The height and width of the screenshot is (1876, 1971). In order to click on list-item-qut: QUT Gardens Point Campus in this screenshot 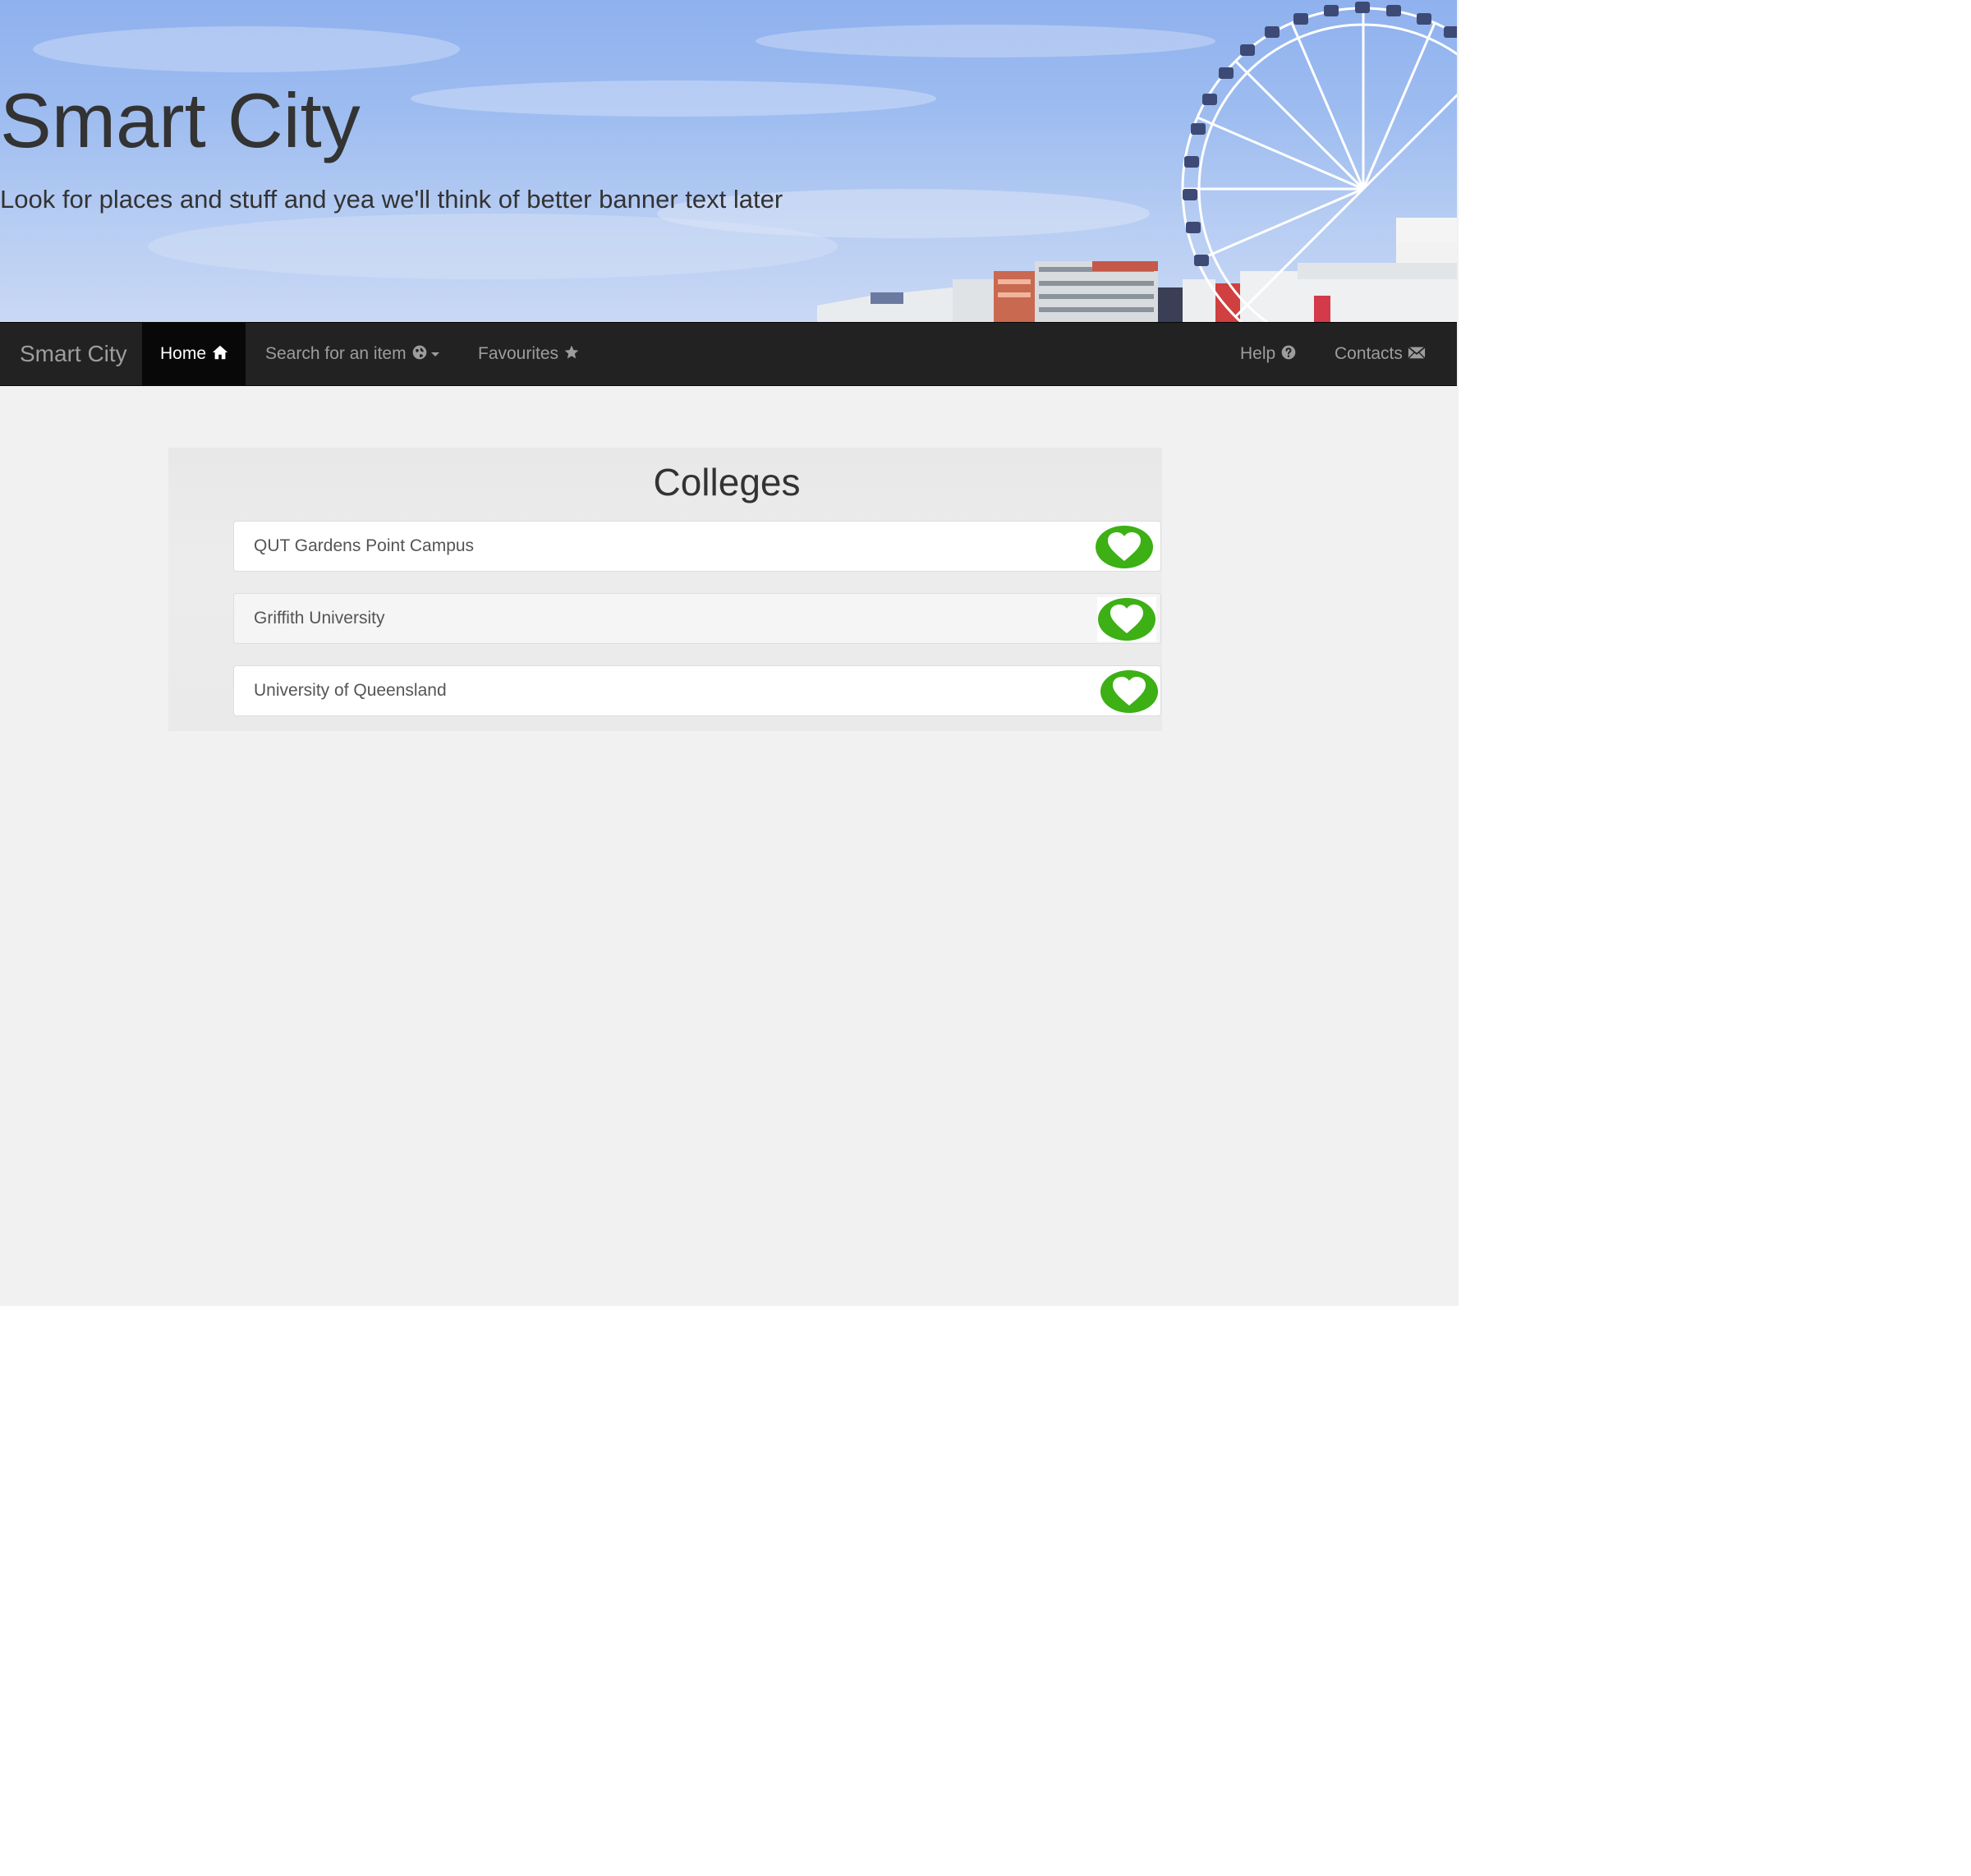, I will do `click(697, 546)`.